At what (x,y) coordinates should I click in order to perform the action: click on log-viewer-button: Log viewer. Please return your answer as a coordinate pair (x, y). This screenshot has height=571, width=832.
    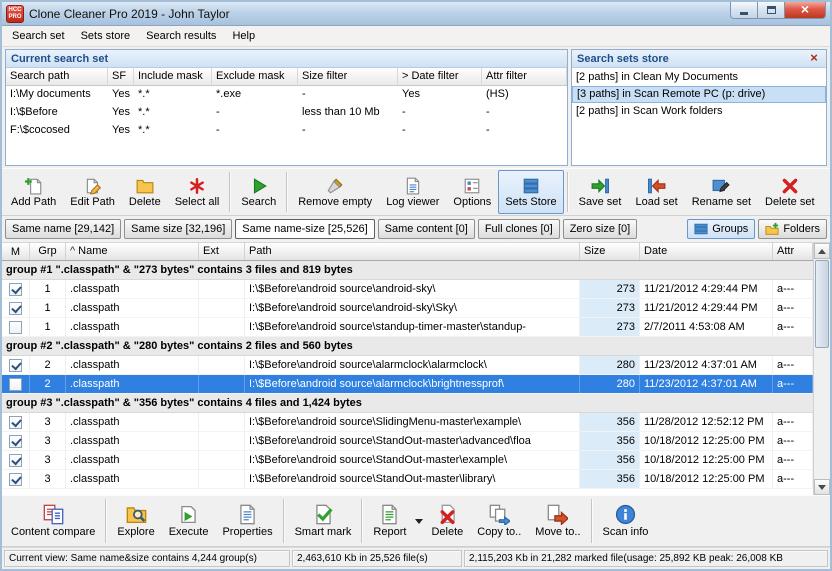
    Looking at the image, I should click on (412, 192).